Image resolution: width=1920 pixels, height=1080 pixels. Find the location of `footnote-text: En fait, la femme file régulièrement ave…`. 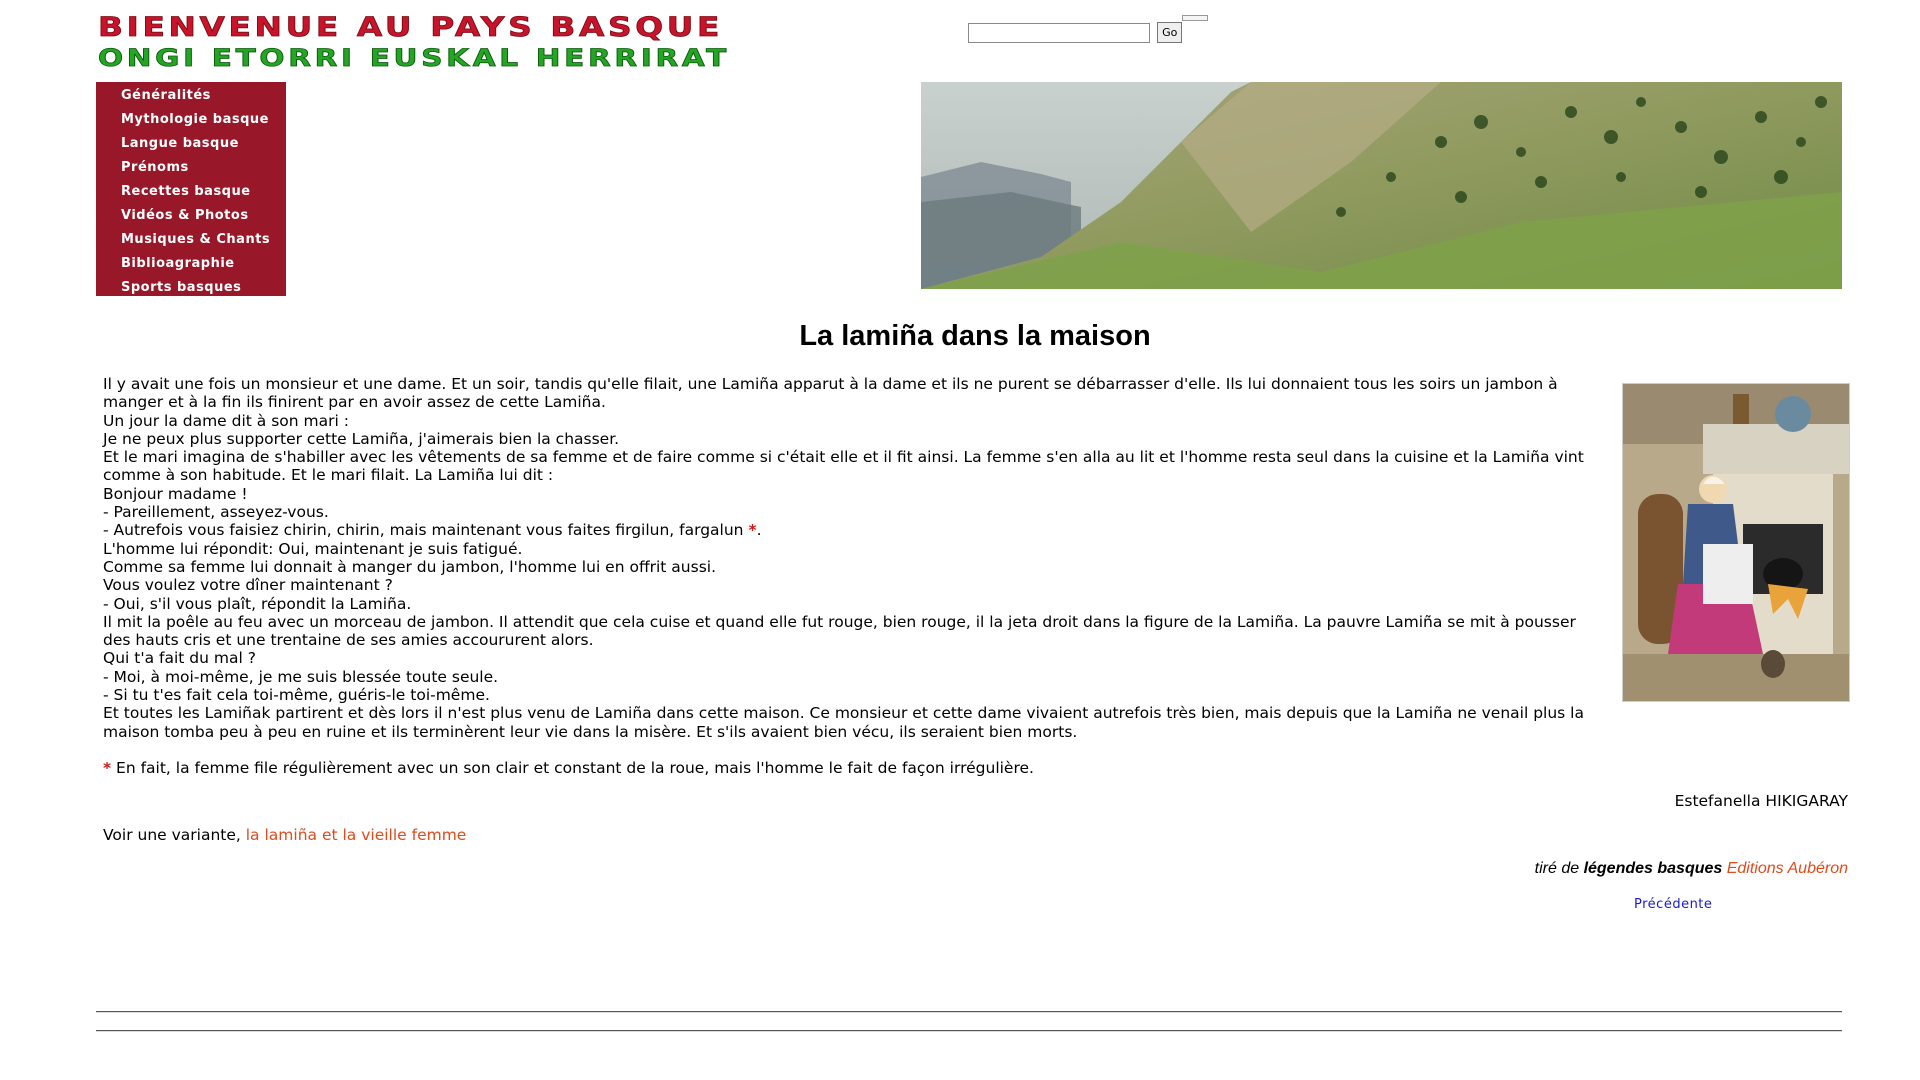

footnote-text: En fait, la femme file régulièrement ave… is located at coordinates (575, 767).